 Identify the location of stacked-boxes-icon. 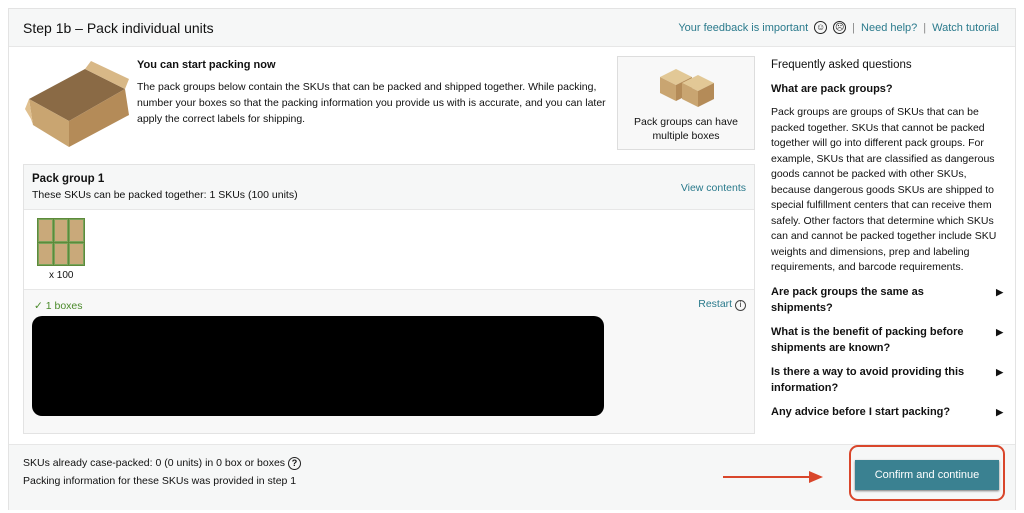
(687, 88).